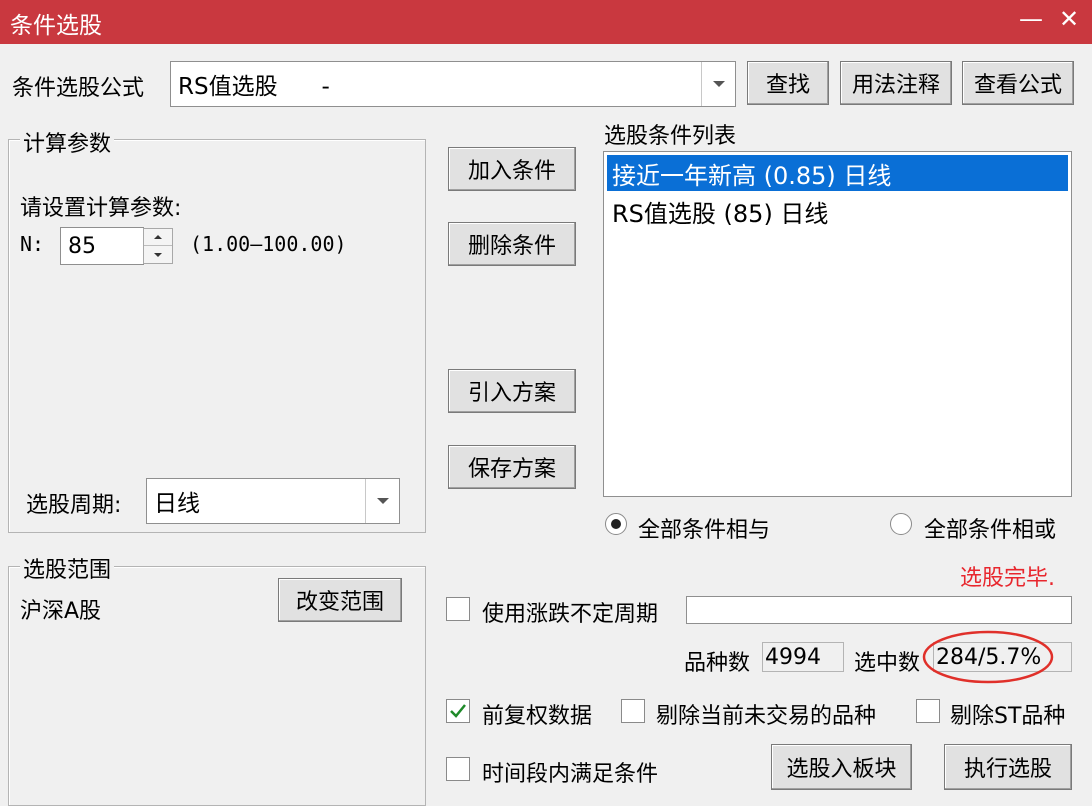 This screenshot has height=806, width=1092. What do you see at coordinates (254, 87) in the screenshot?
I see `formula-value: RS值选股 -` at bounding box center [254, 87].